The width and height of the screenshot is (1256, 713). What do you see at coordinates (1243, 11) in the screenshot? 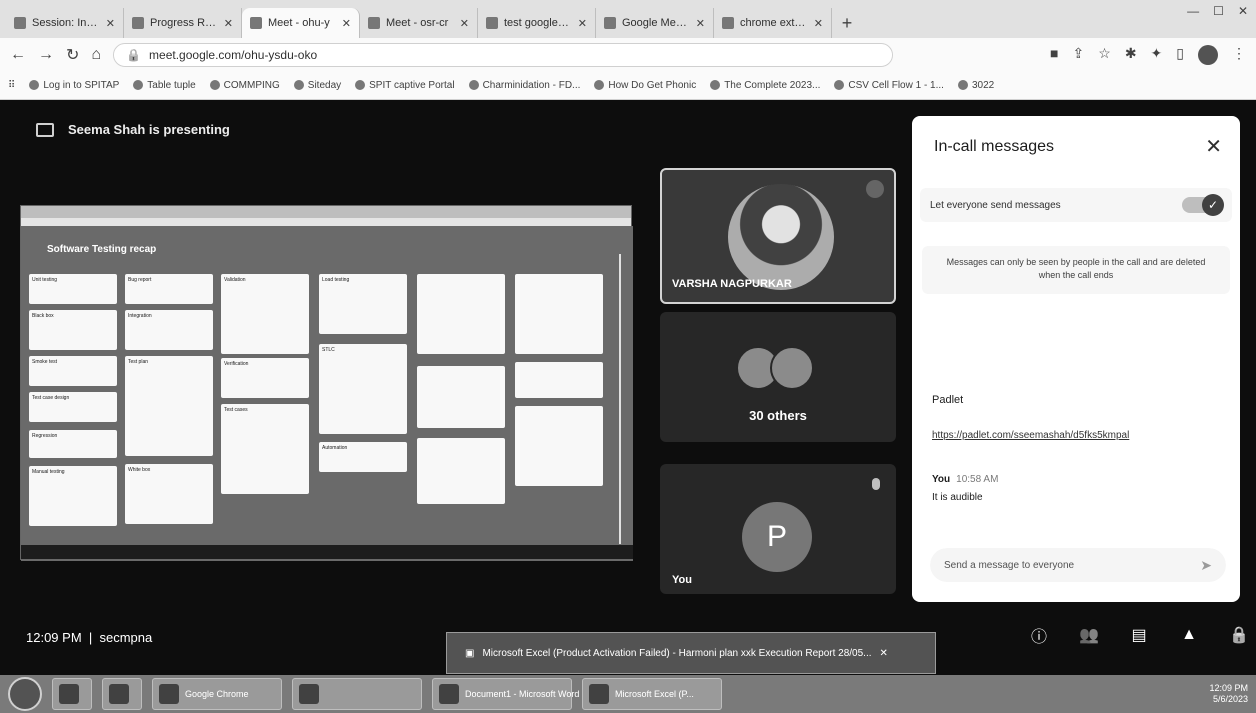
I see `close-window-icon: ✕` at bounding box center [1243, 11].